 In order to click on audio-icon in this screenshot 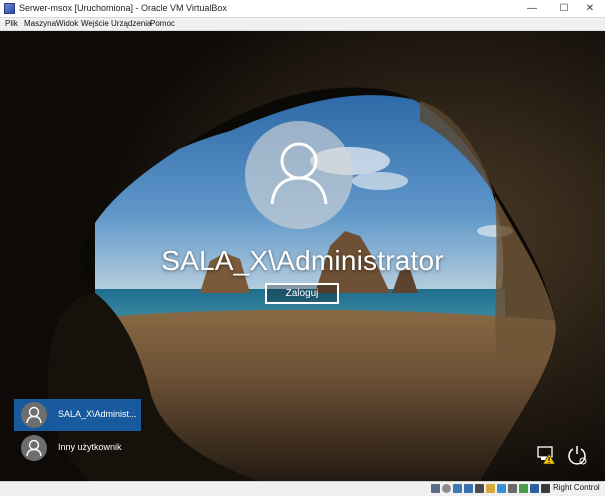, I will do `click(457, 488)`.